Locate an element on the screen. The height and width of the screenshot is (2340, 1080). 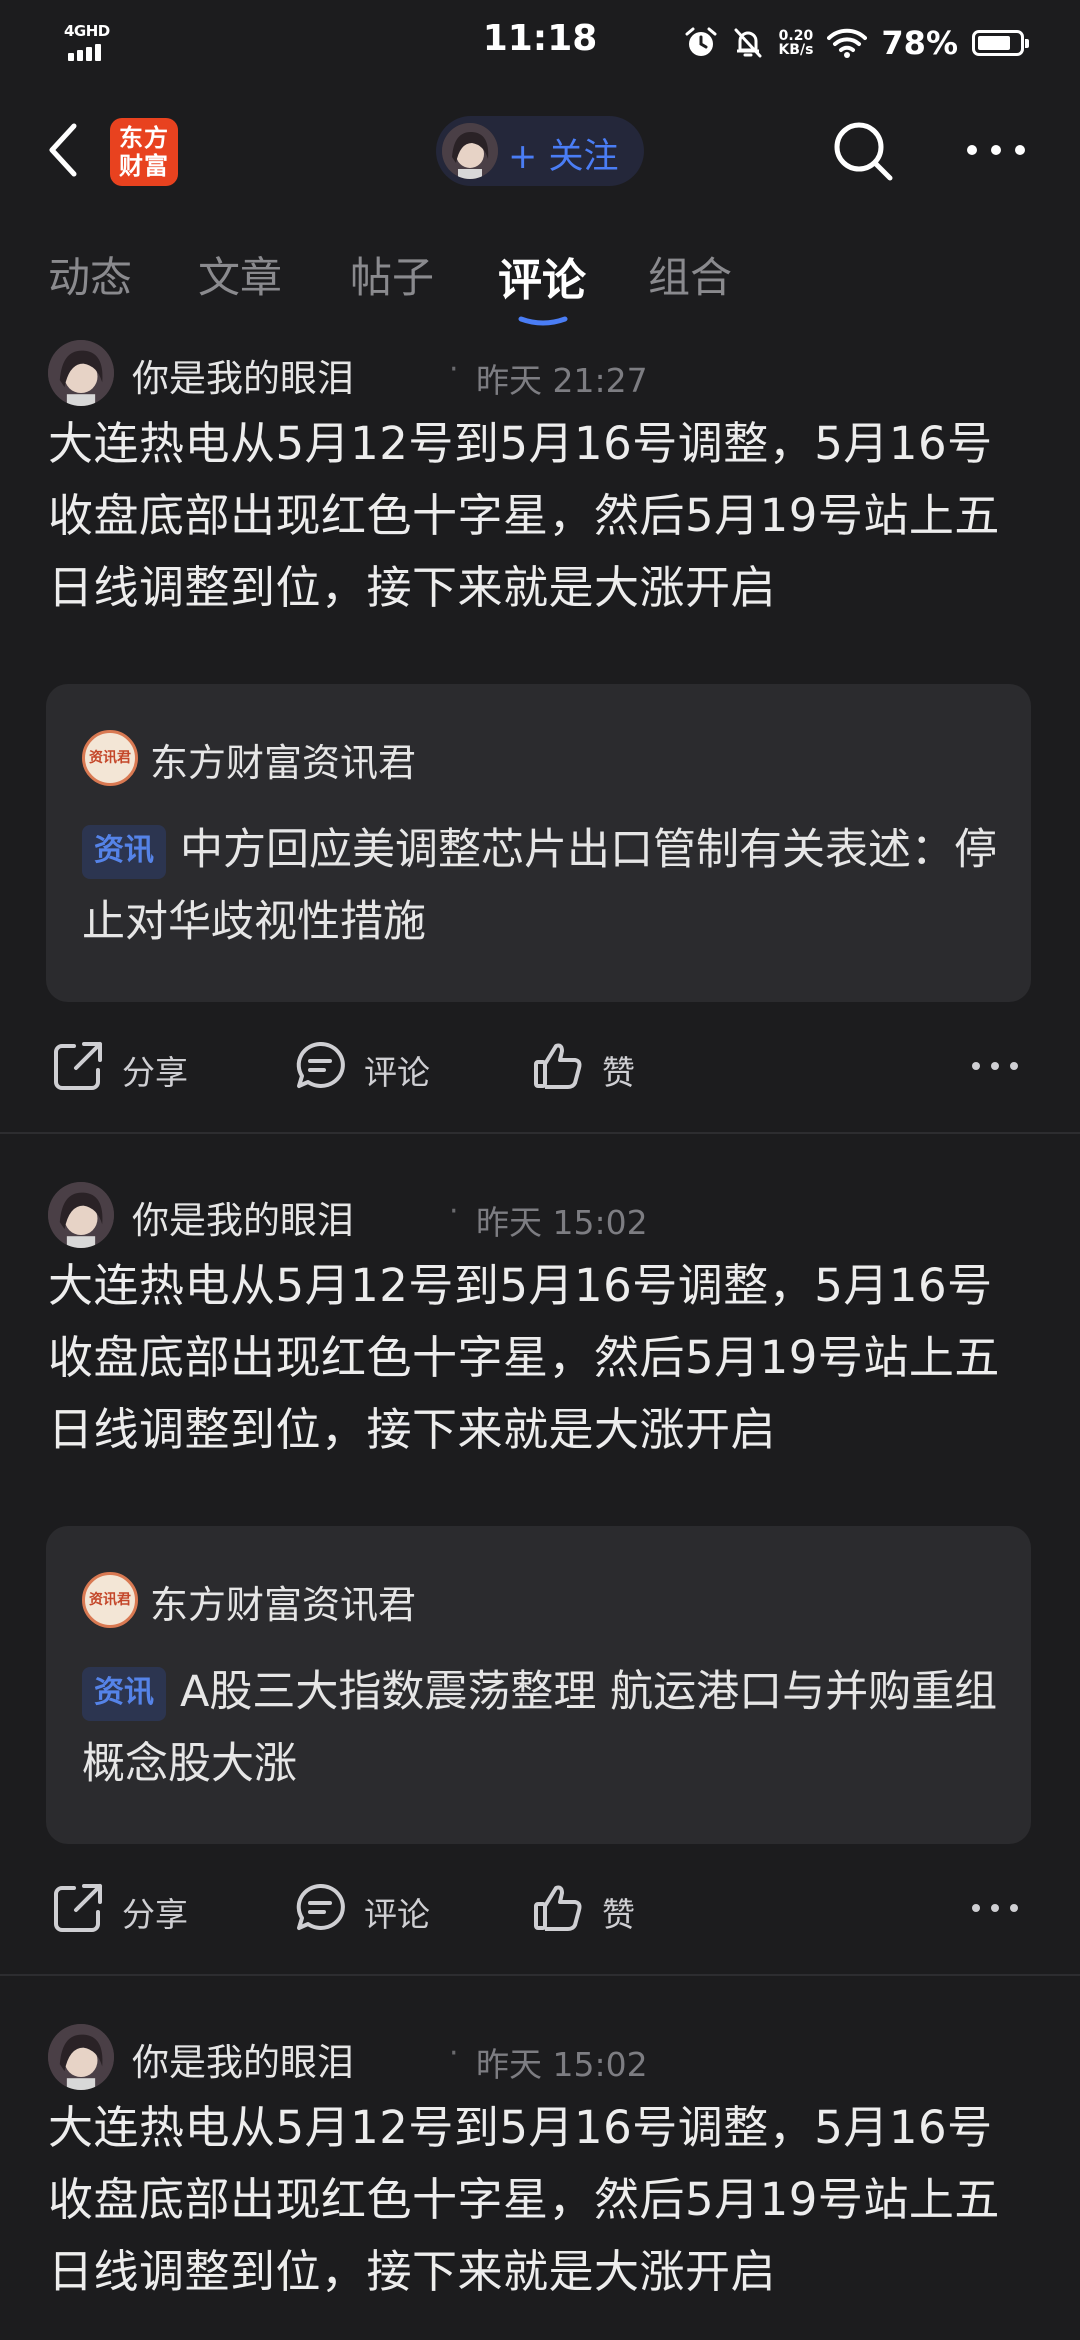
network-speed: 0.20 KB/s is located at coordinates (795, 43).